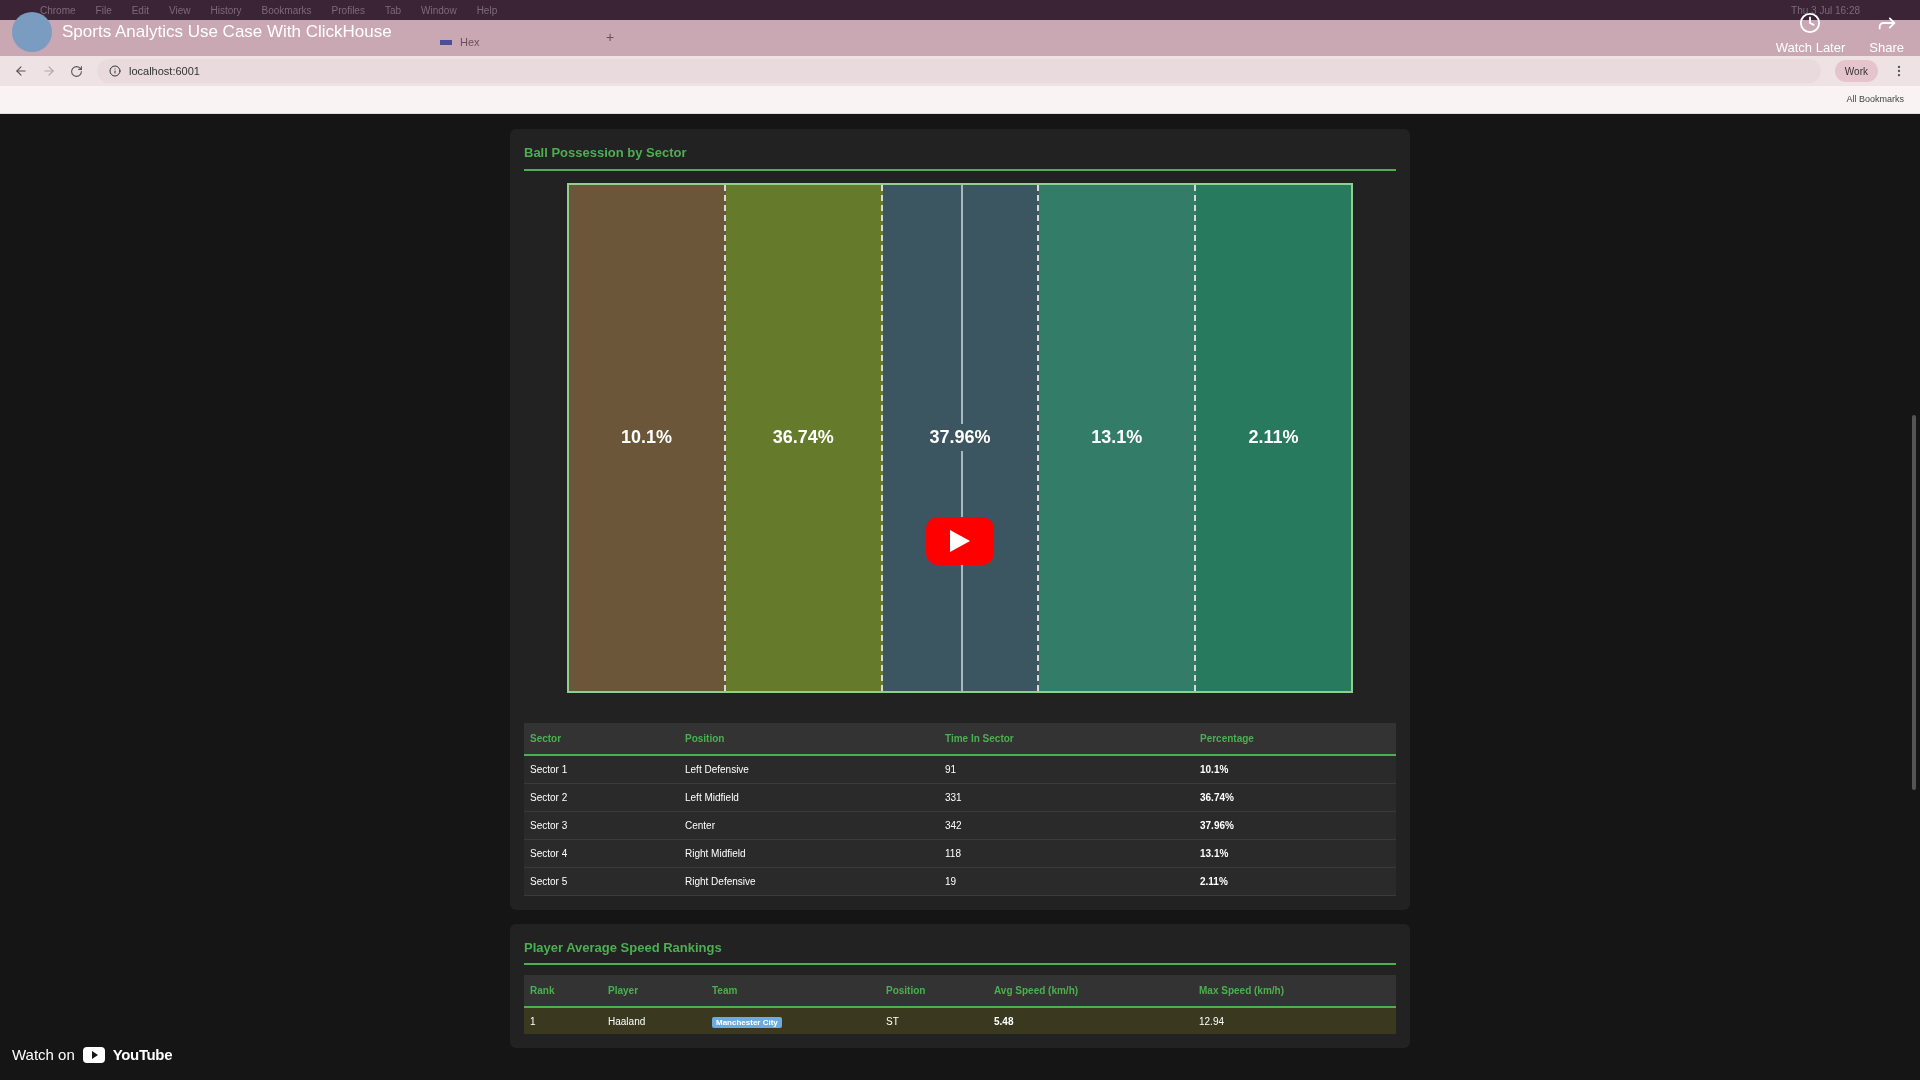 This screenshot has height=1080, width=1920. Describe the element at coordinates (1886, 35) in the screenshot. I see `overlay-action: Share` at that location.